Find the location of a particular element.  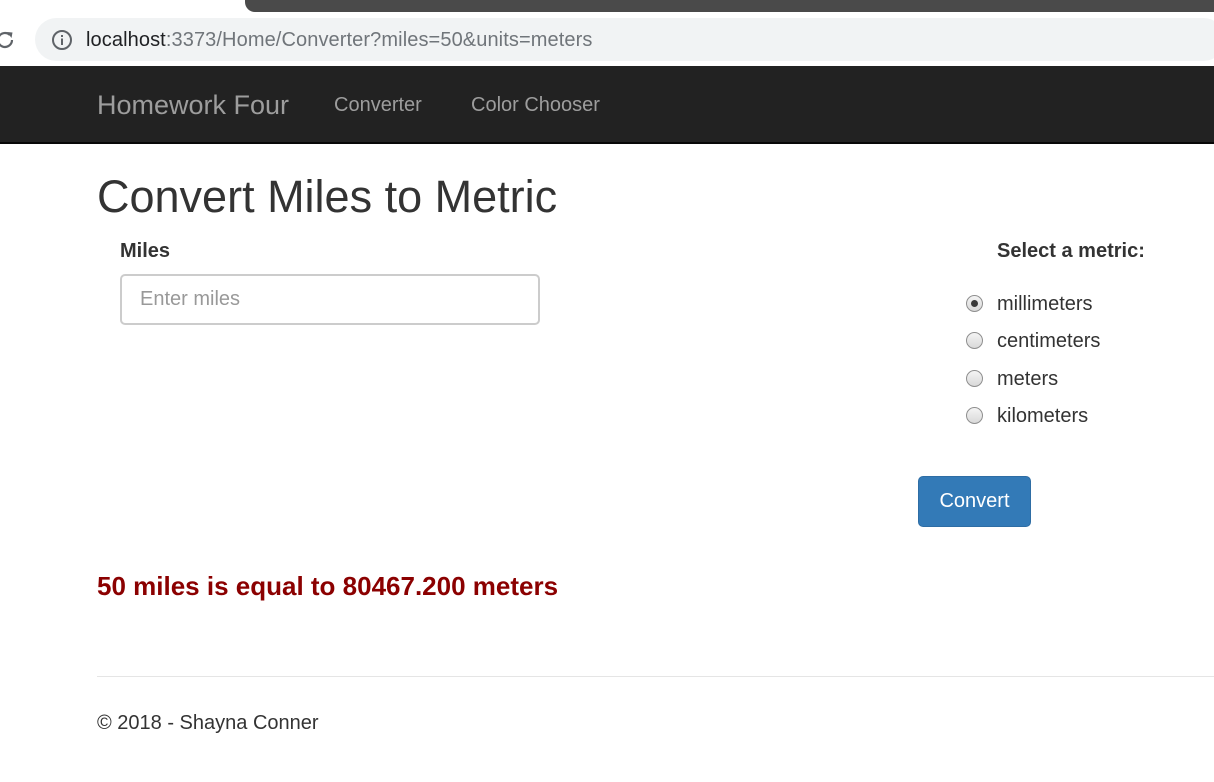

browser-tabstrip is located at coordinates (729, 6).